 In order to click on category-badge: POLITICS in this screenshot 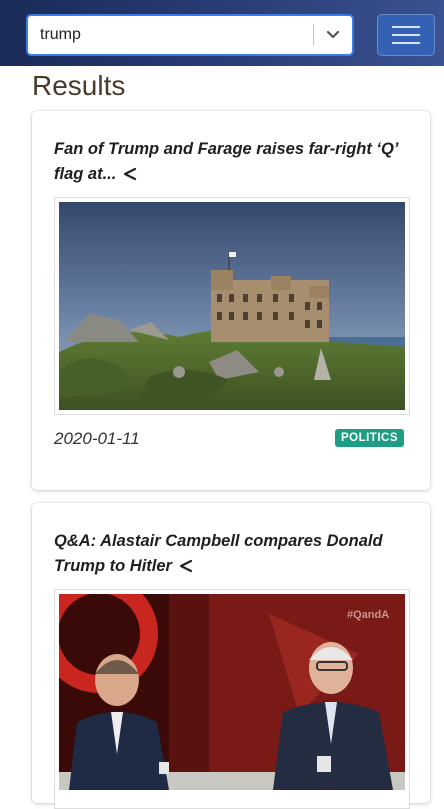, I will do `click(369, 438)`.